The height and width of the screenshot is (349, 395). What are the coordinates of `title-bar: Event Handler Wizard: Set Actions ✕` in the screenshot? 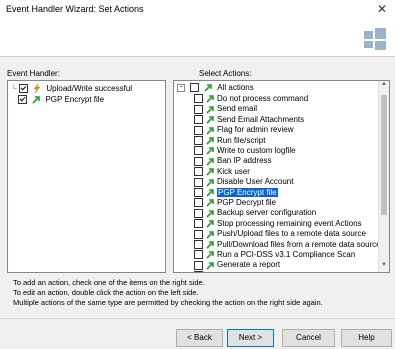 It's located at (197, 9).